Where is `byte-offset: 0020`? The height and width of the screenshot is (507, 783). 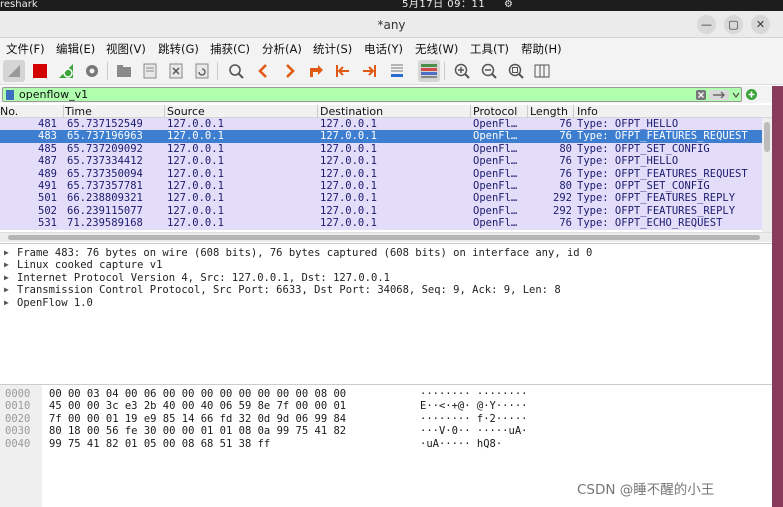
byte-offset: 0020 is located at coordinates (18, 418).